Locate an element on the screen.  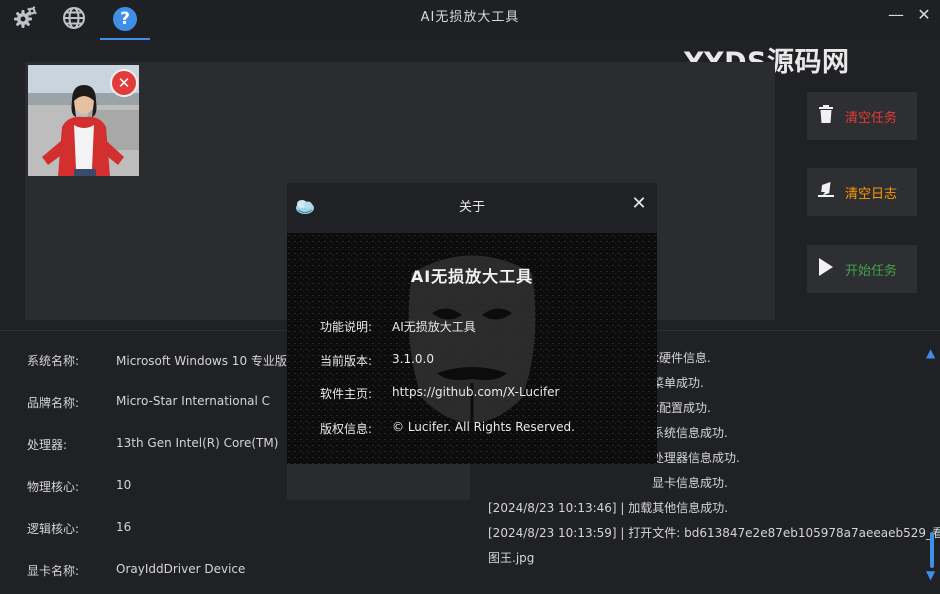
gpu-name-value: OrayIddDriver Device is located at coordinates (181, 569).